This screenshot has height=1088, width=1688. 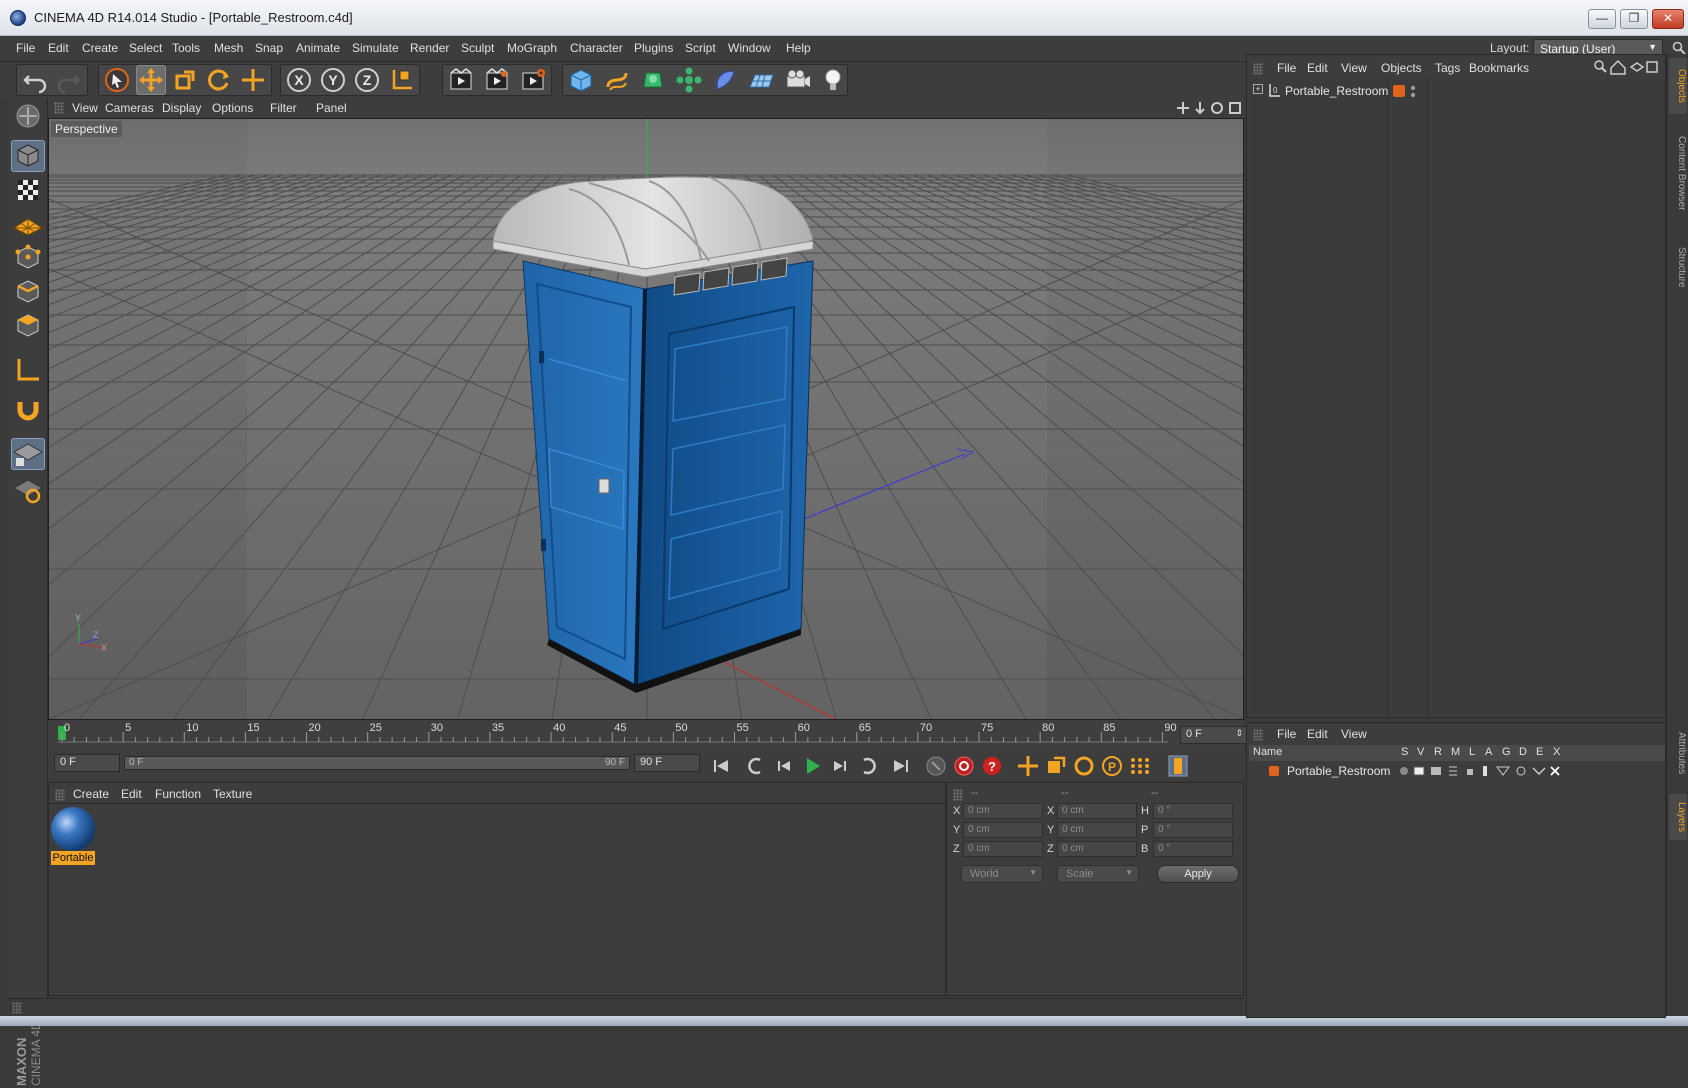 What do you see at coordinates (532, 48) in the screenshot?
I see `menu-mograph: MoGraph` at bounding box center [532, 48].